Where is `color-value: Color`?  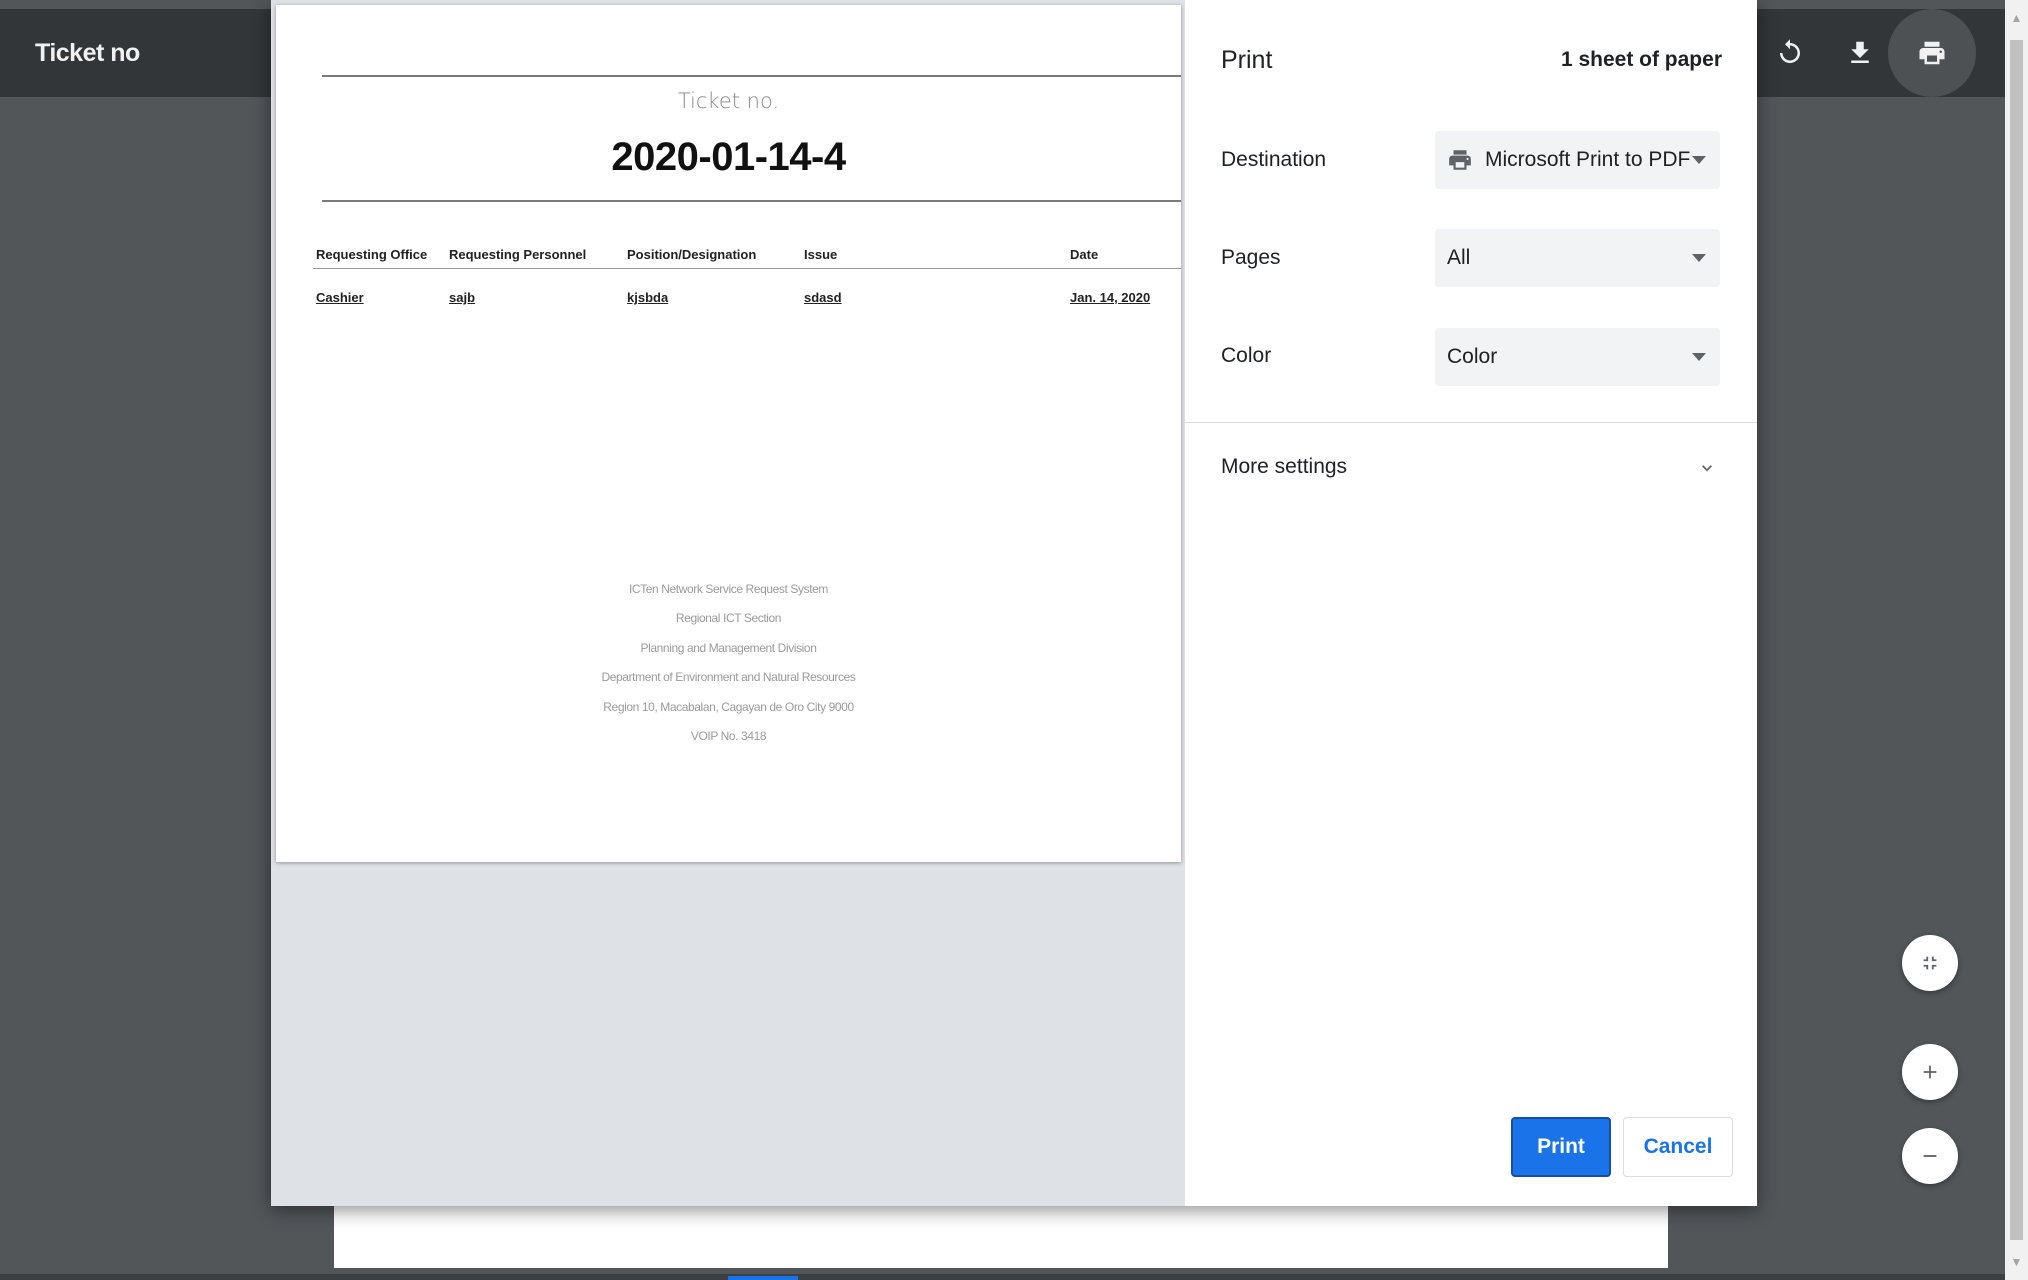 color-value: Color is located at coordinates (1472, 356).